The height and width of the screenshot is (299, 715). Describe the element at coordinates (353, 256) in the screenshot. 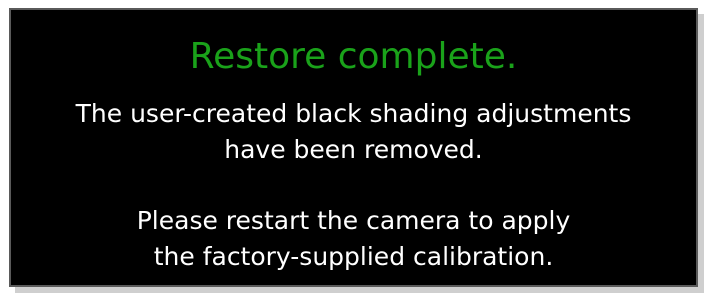

I see `restart-instruction-line-2: the factory-supplied calibration.` at that location.